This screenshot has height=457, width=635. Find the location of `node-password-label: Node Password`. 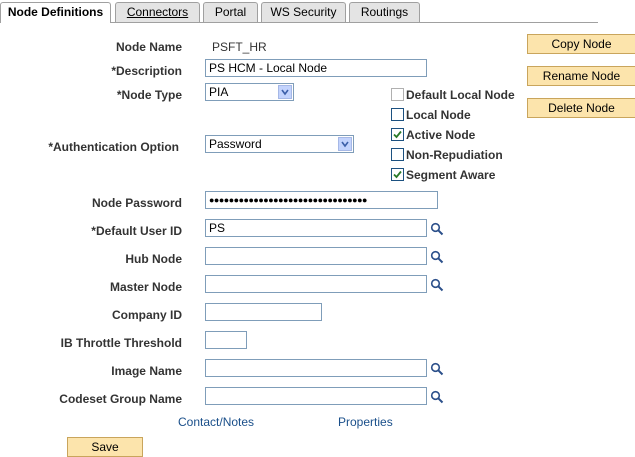

node-password-label: Node Password is located at coordinates (136, 203).